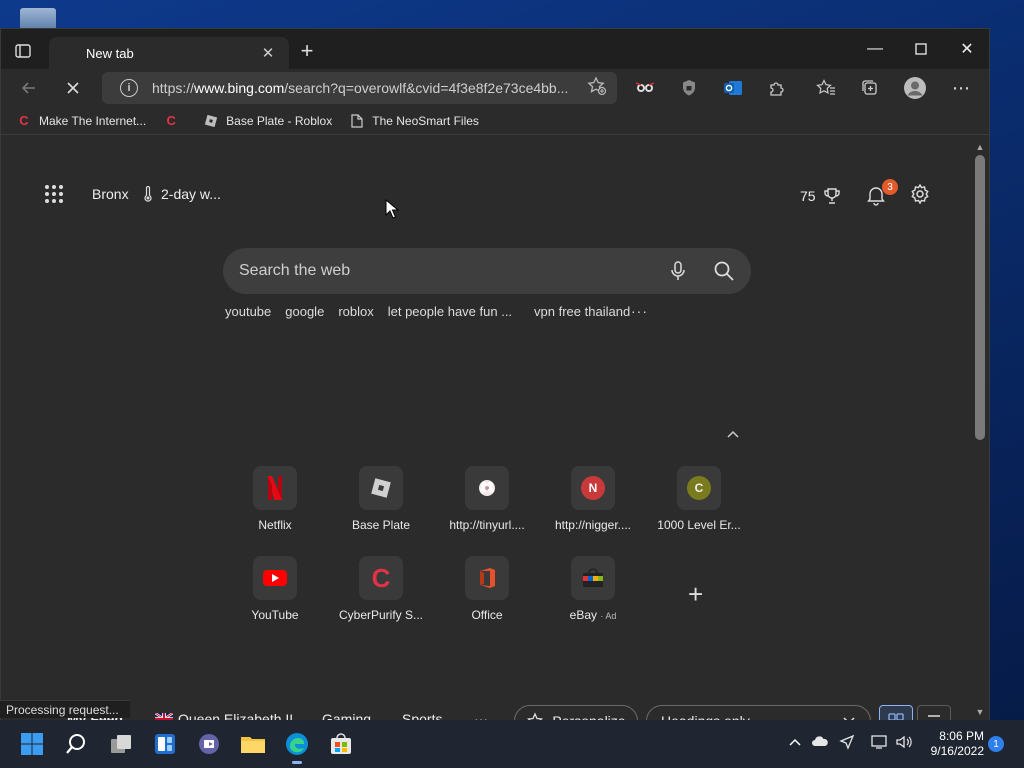  What do you see at coordinates (847, 743) in the screenshot?
I see `location-arrow-icon` at bounding box center [847, 743].